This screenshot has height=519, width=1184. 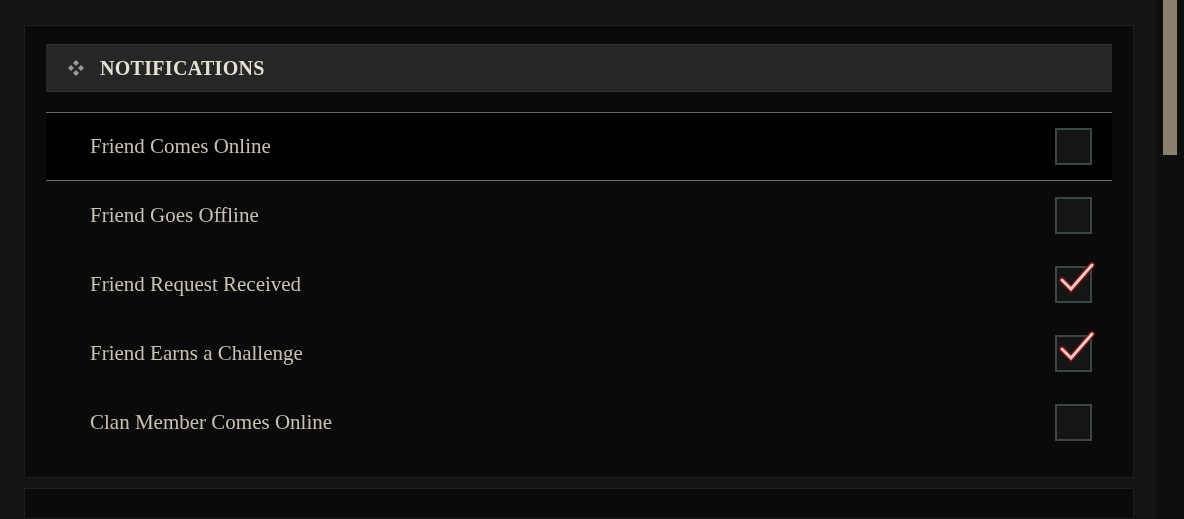 What do you see at coordinates (76, 68) in the screenshot?
I see `diamond-cluster-icon` at bounding box center [76, 68].